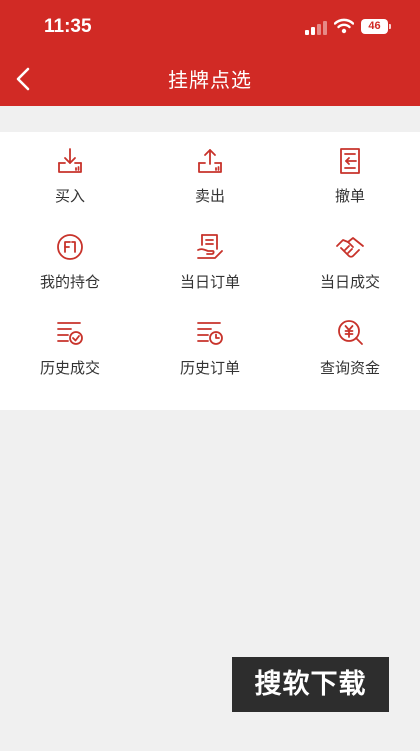 The width and height of the screenshot is (420, 751). I want to click on query-funds-icon, so click(350, 332).